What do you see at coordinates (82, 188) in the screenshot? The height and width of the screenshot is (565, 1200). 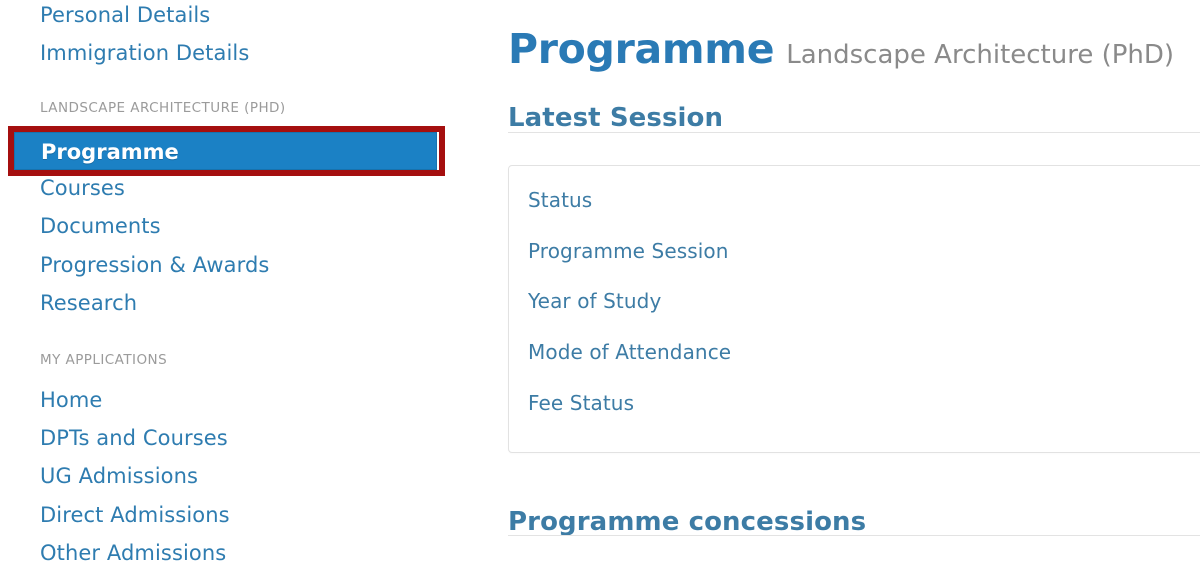 I see `sidebar-item-courses: Courses` at bounding box center [82, 188].